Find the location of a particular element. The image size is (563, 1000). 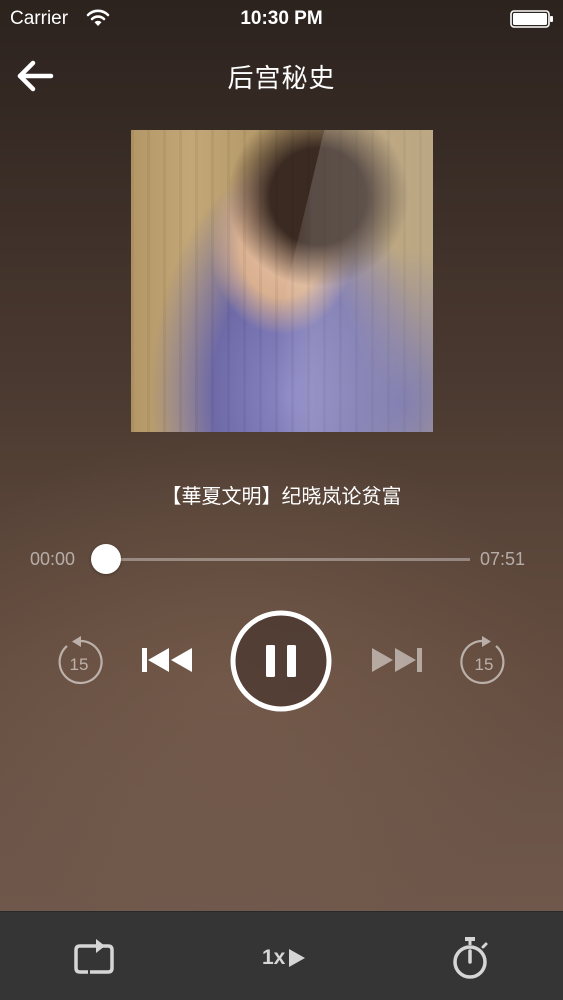

repeat-icon is located at coordinates (94, 956).